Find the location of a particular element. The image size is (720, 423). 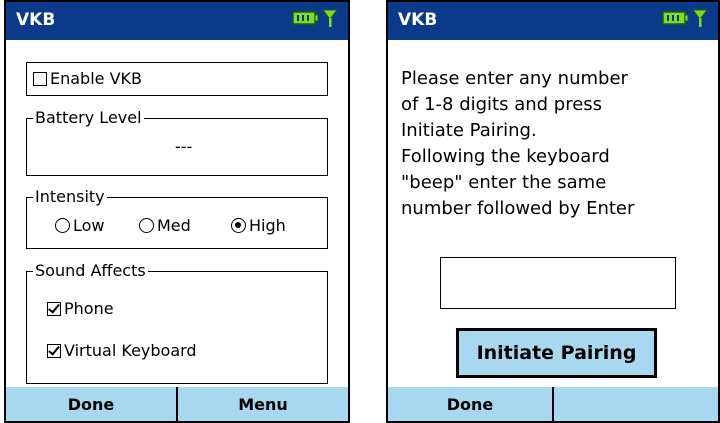

intensity-legend: Intensity is located at coordinates (70, 197).